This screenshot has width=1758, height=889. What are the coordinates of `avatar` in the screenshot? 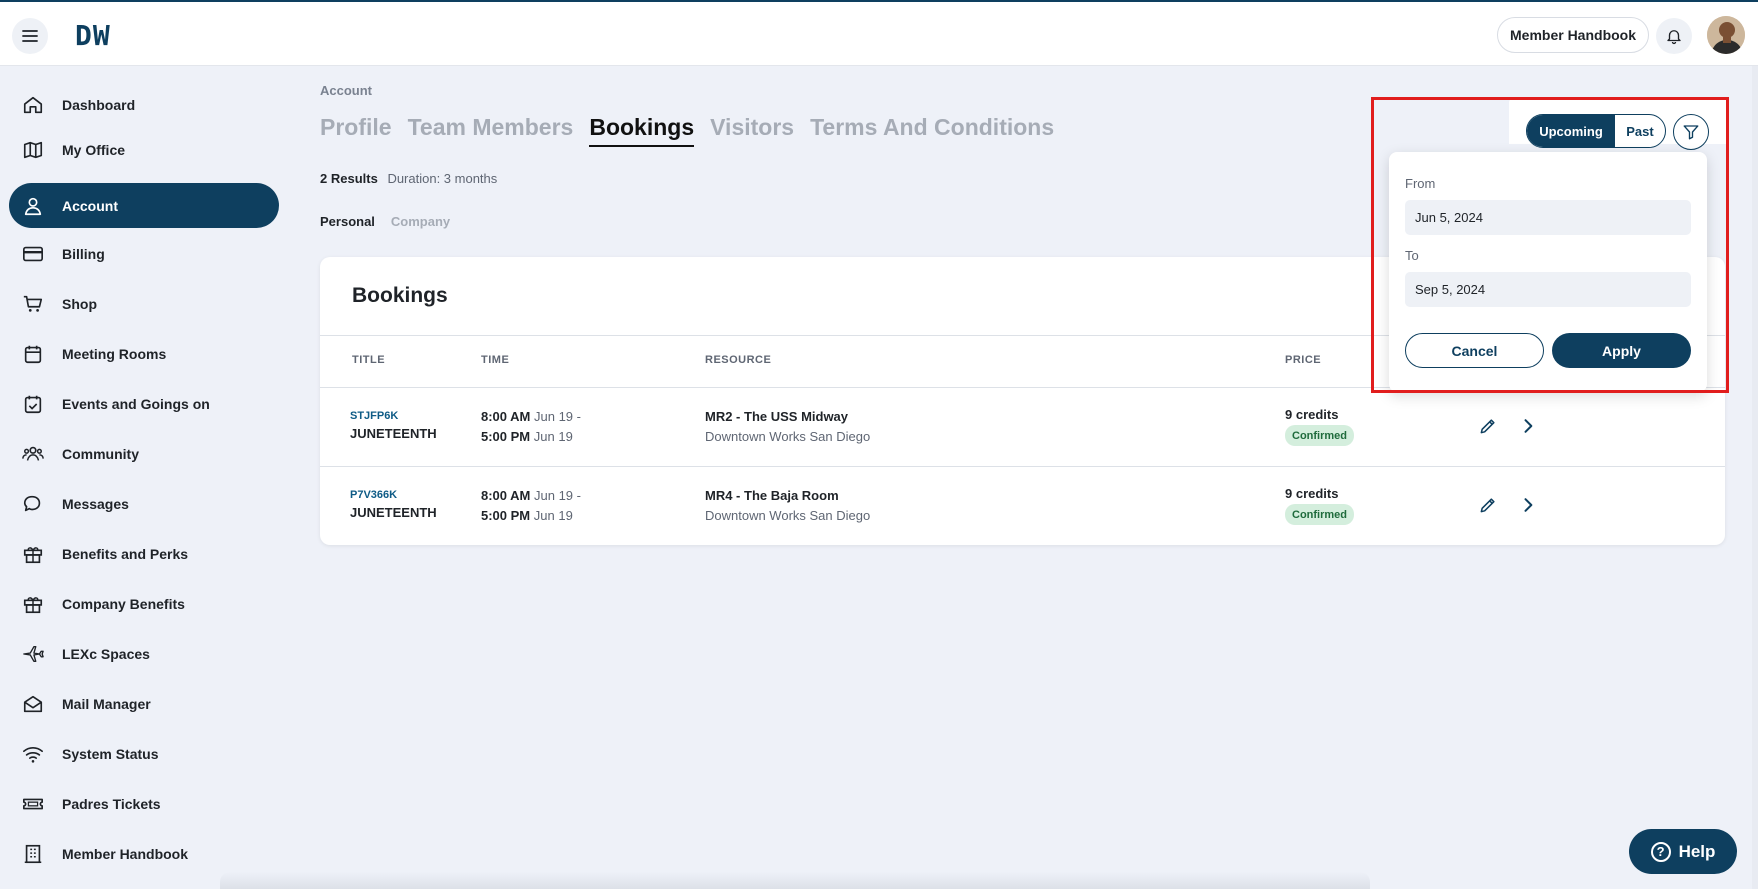 It's located at (1726, 35).